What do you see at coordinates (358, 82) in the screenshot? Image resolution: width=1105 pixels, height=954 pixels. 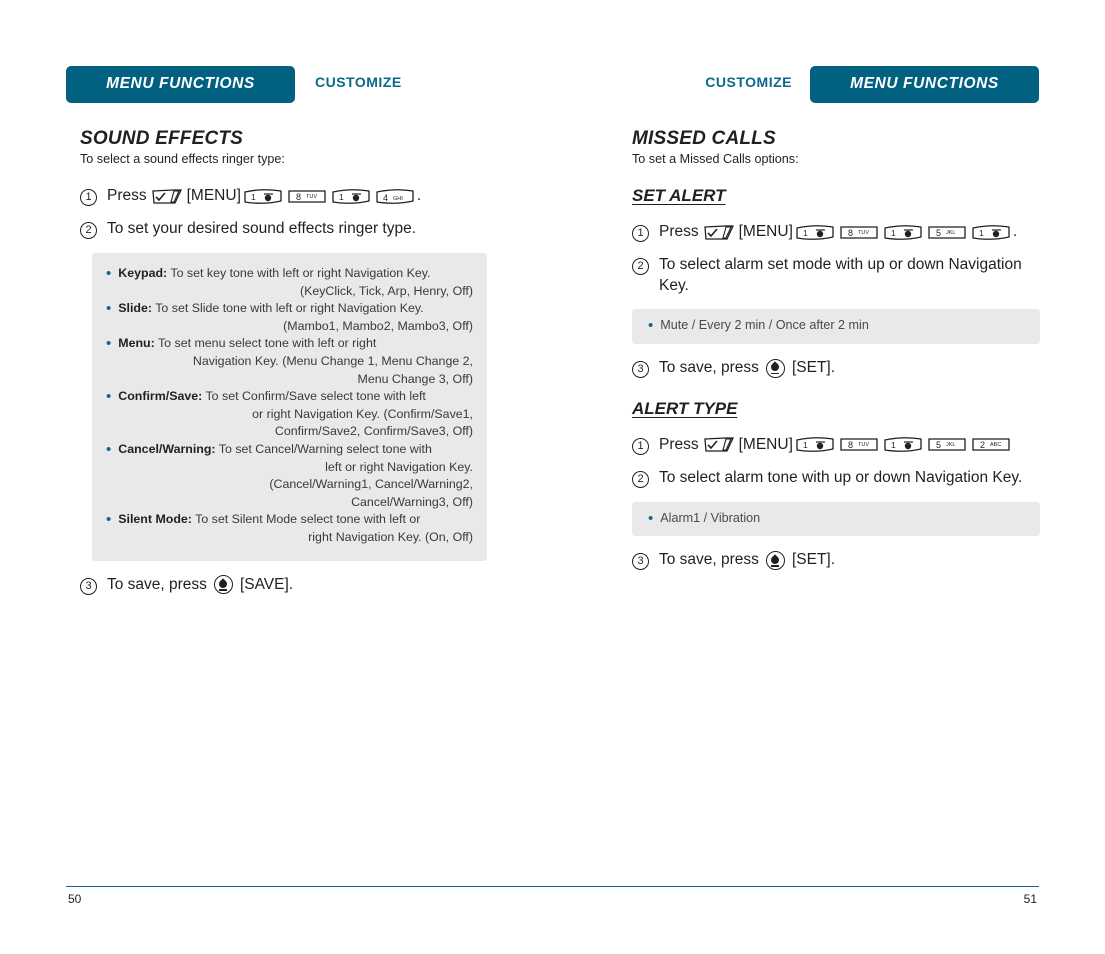 I see `left-section-tag: CUSTOMIZE` at bounding box center [358, 82].